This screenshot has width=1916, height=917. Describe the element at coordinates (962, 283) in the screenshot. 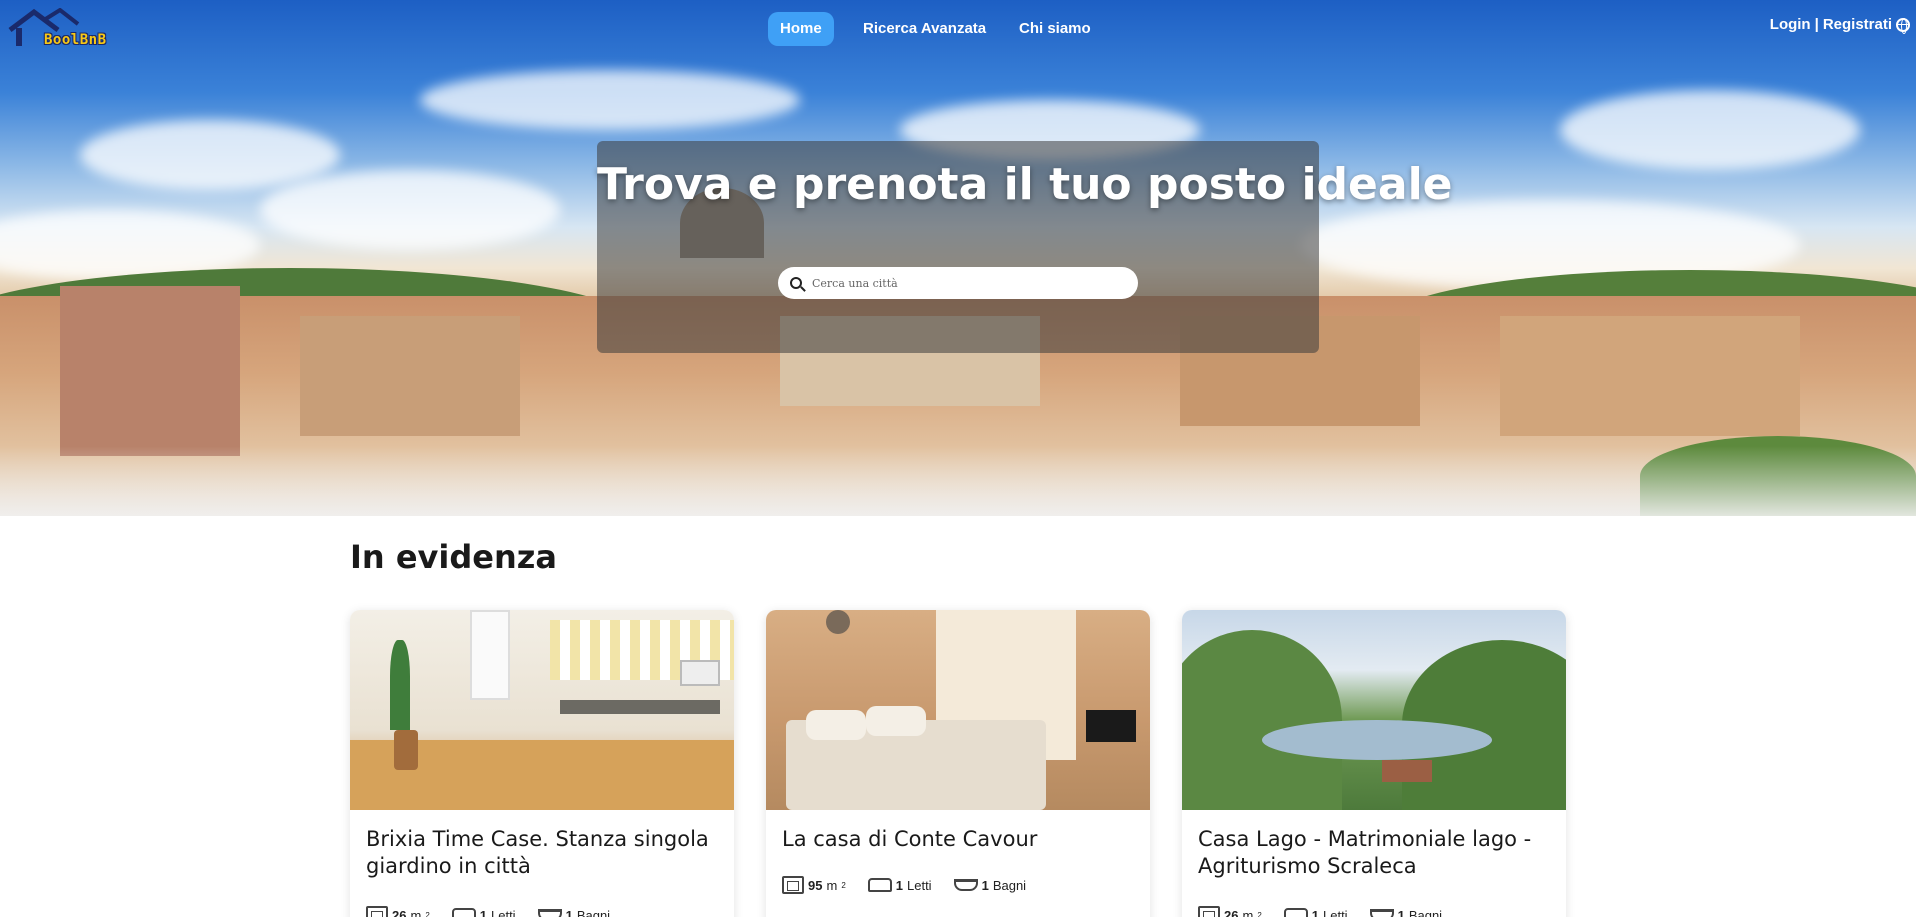

I see `city-search-input` at that location.